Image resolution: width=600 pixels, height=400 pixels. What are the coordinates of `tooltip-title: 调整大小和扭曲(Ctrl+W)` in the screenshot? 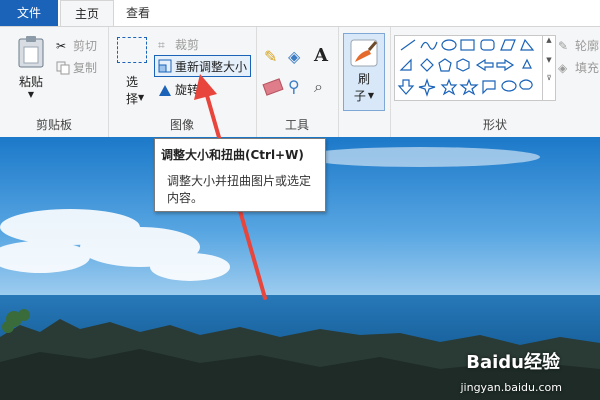 It's located at (232, 155).